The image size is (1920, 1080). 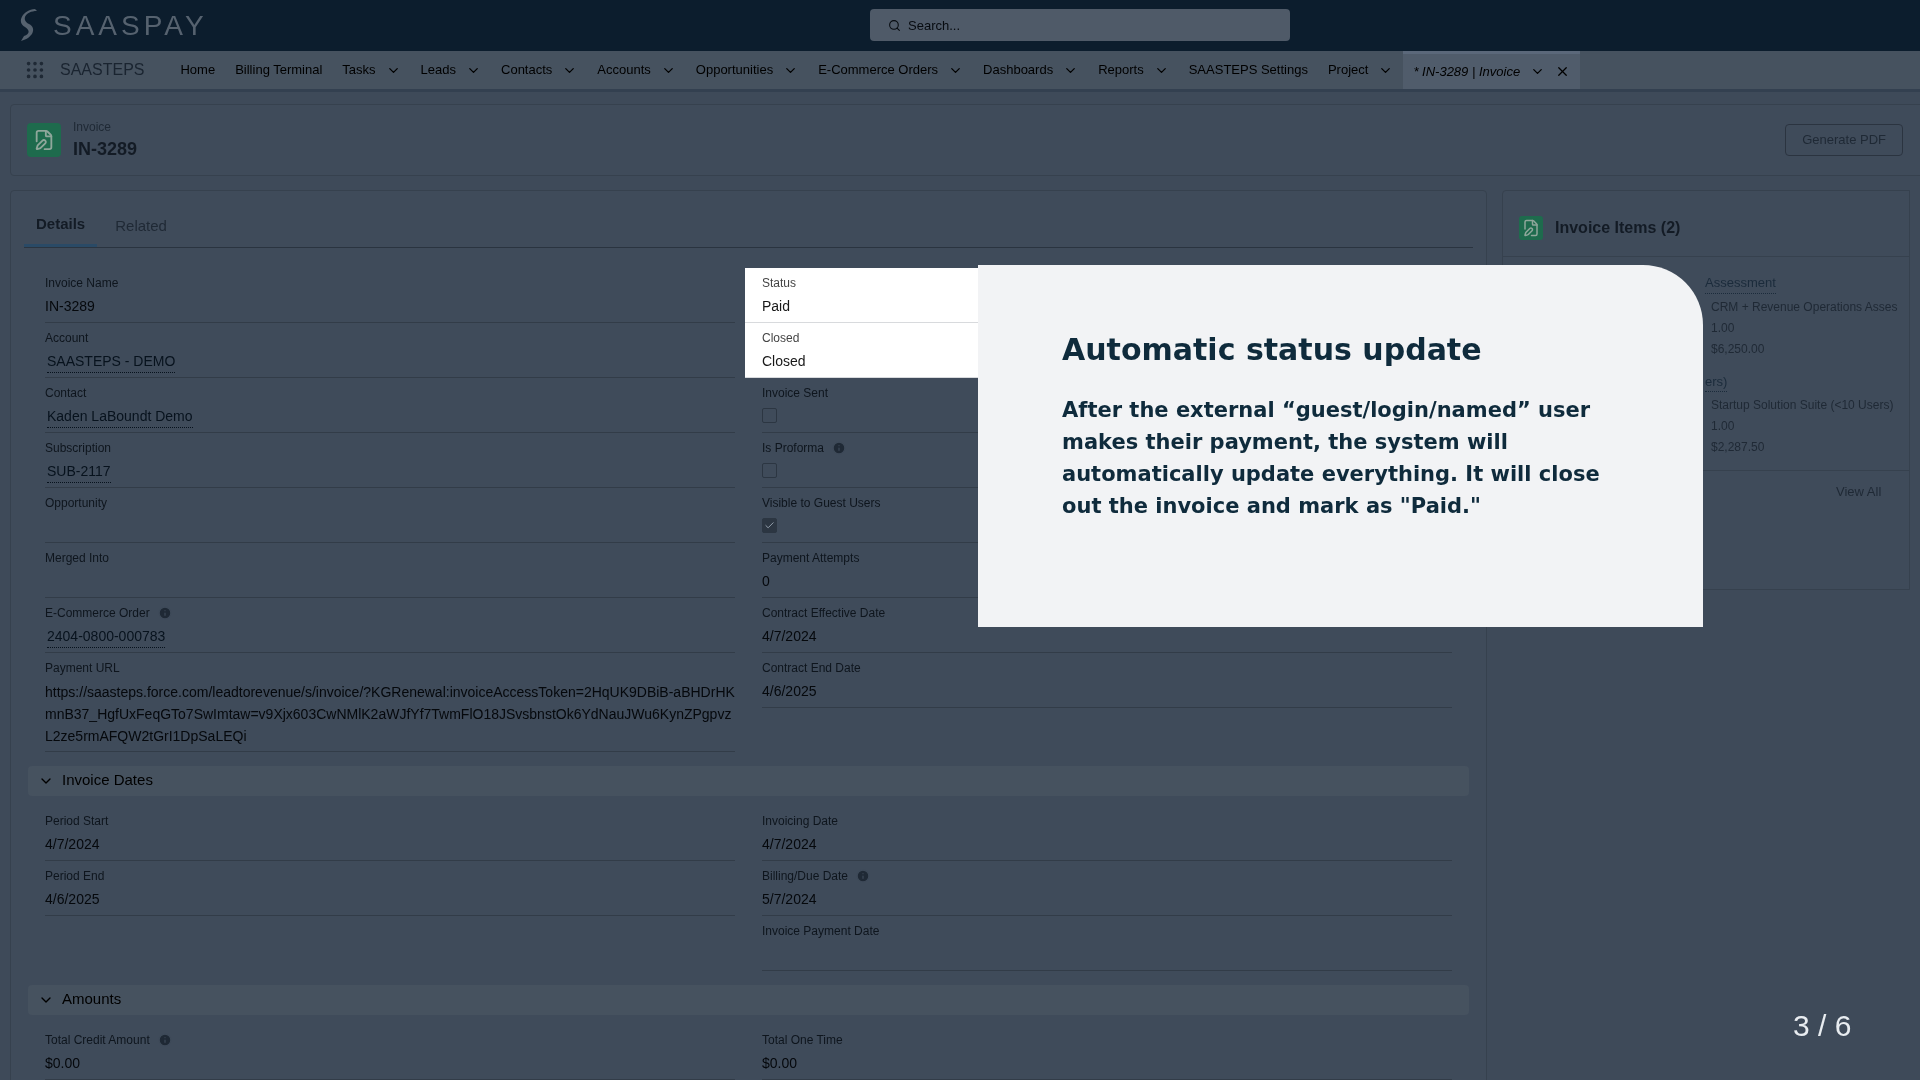 I want to click on section-header: Invoice Dates, so click(x=748, y=780).